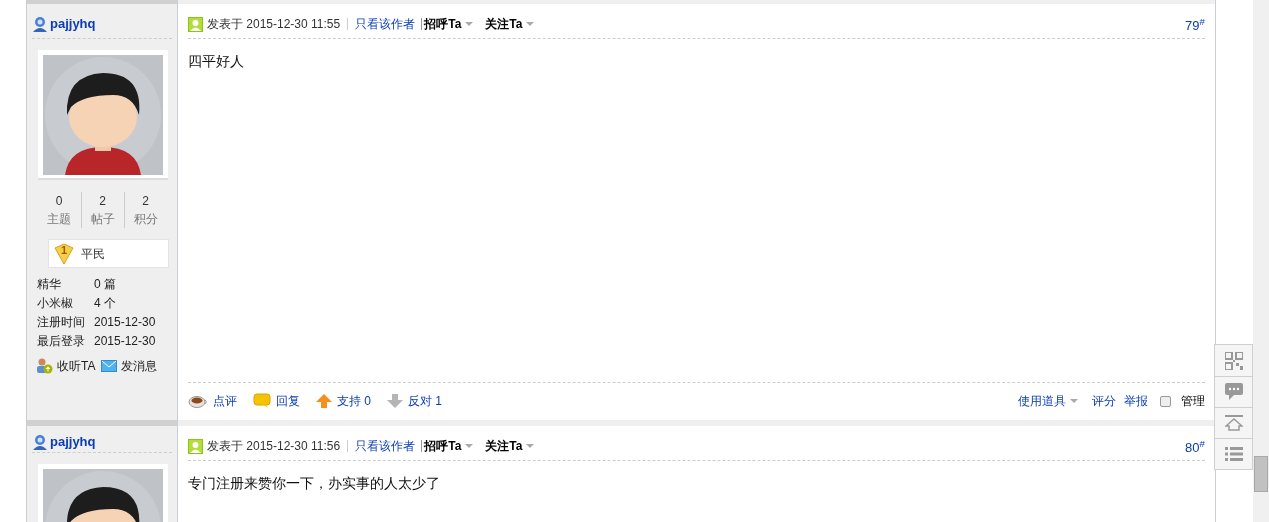 Image resolution: width=1269 pixels, height=522 pixels. What do you see at coordinates (59, 219) in the screenshot?
I see `stat-label: 主题` at bounding box center [59, 219].